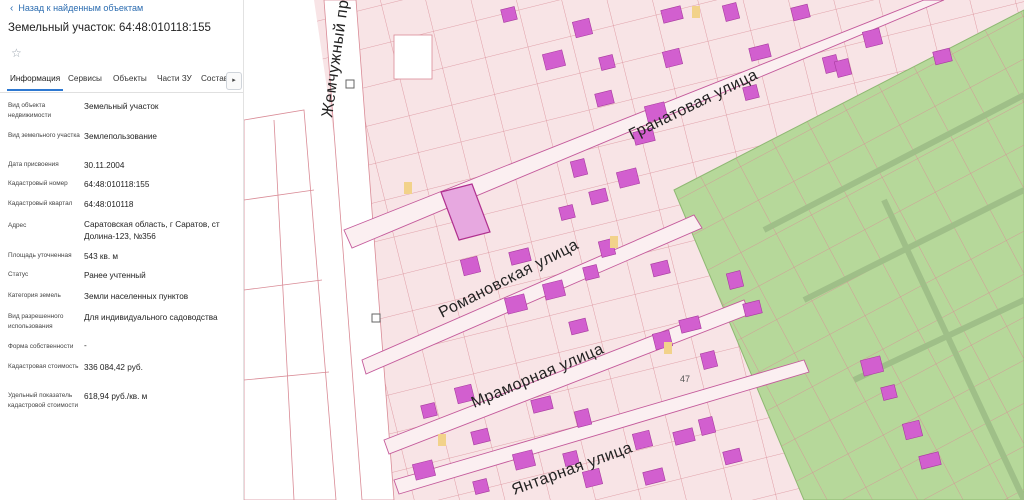  Describe the element at coordinates (174, 78) in the screenshot. I see `tab-land-parts: Части ЗУ` at that location.